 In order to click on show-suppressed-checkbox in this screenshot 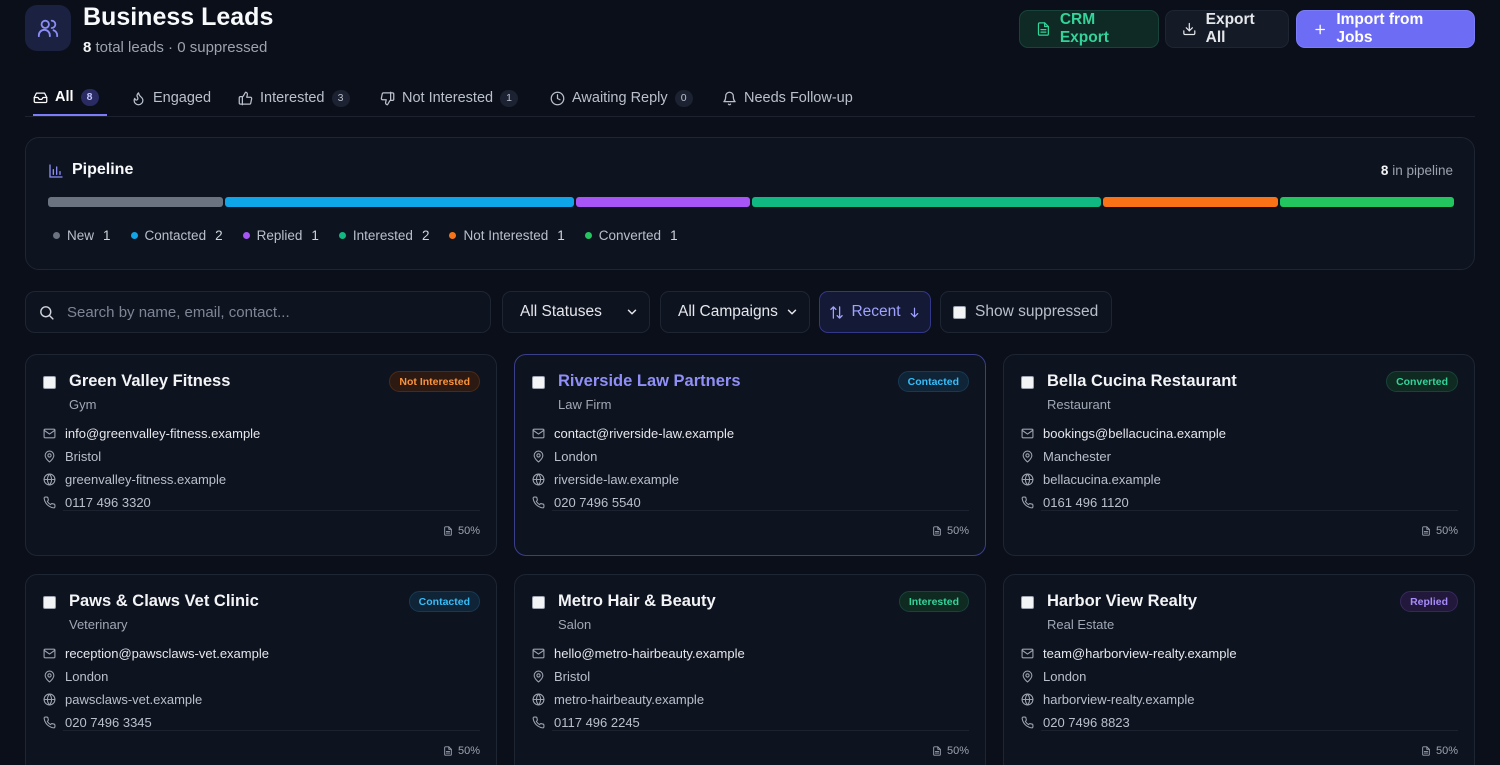, I will do `click(959, 312)`.